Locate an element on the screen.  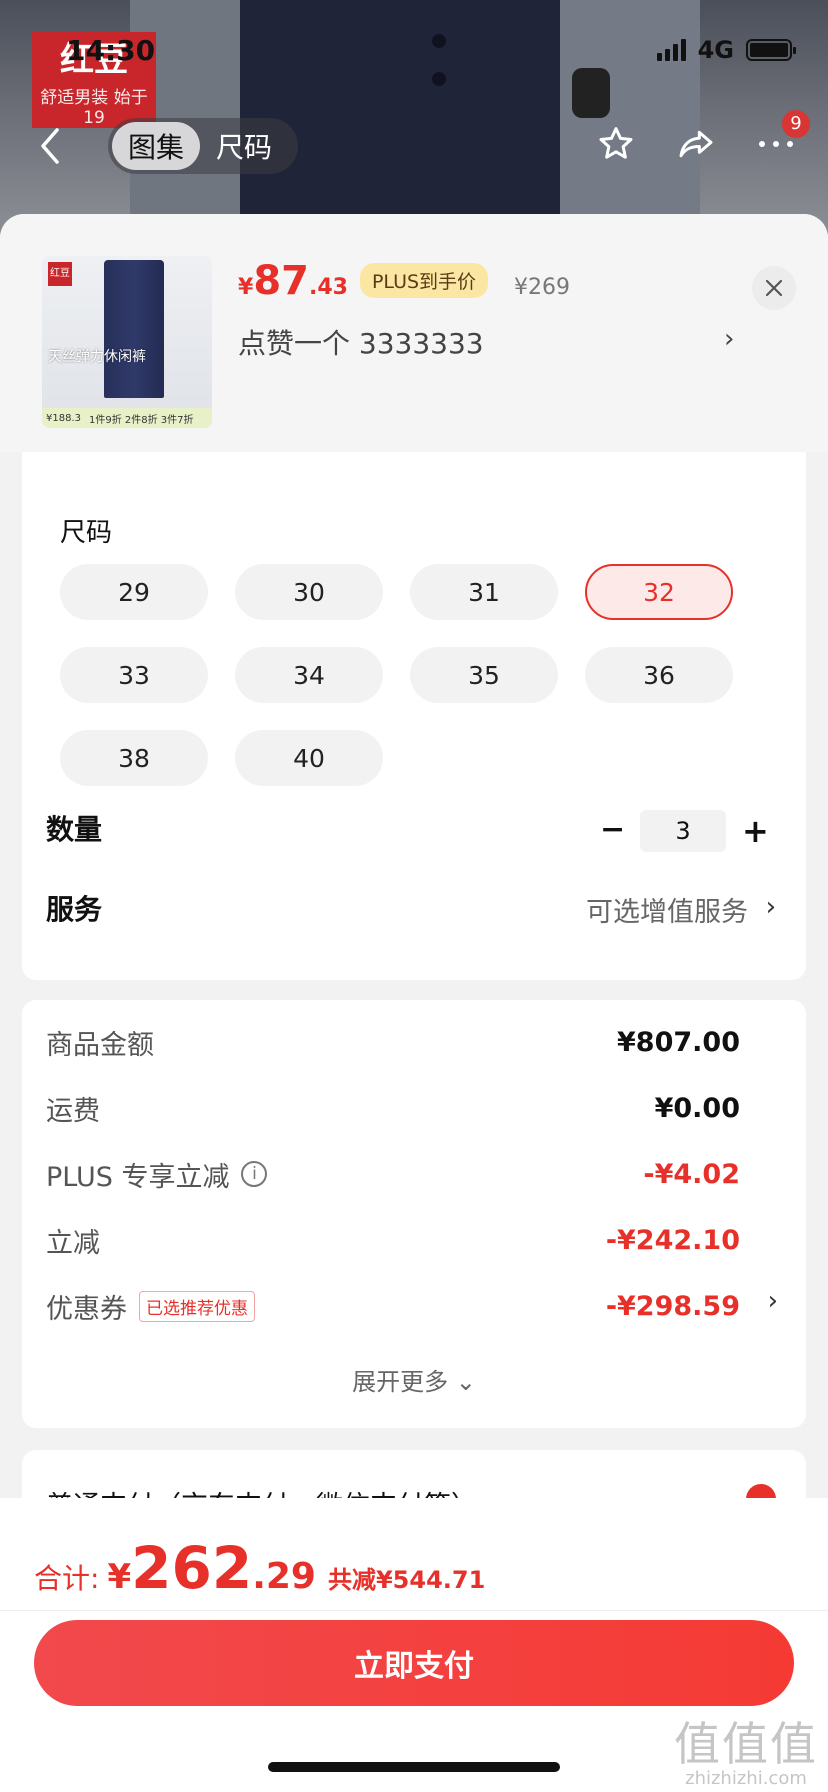
signal-icon is located at coordinates (671, 50).